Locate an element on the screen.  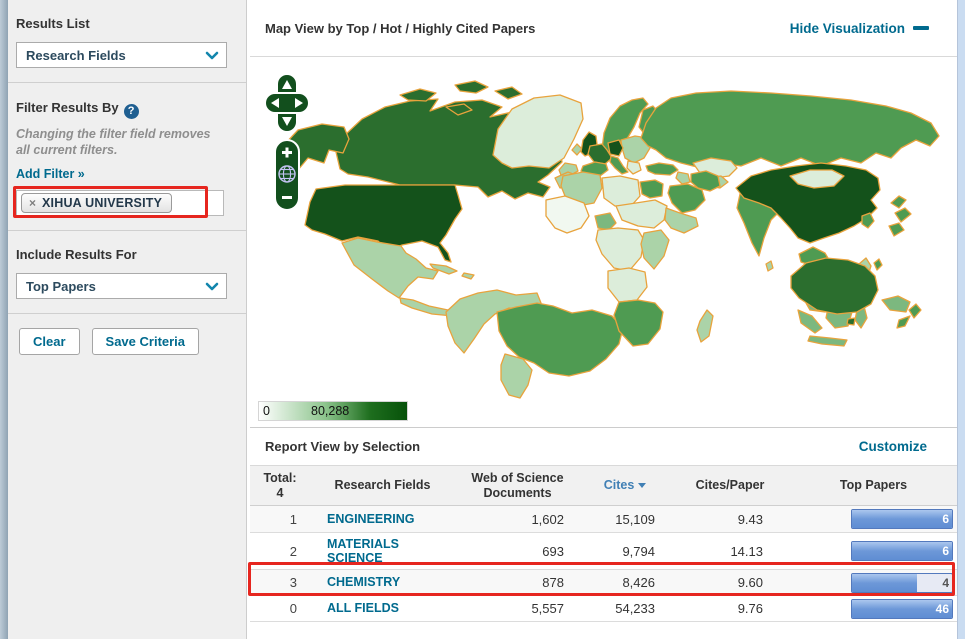
documents-value: 1,602 is located at coordinates (547, 519).